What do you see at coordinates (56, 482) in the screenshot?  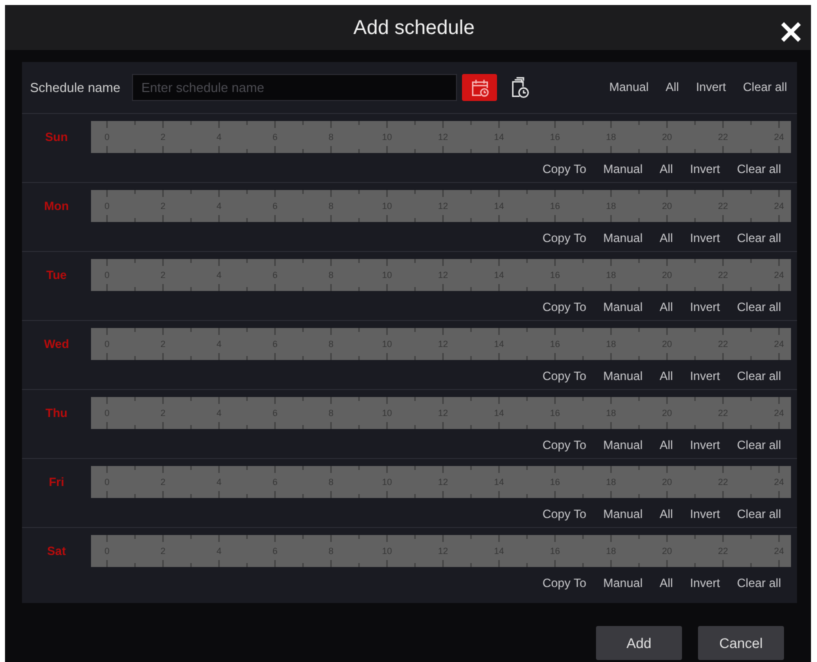 I see `day-label: Fri` at bounding box center [56, 482].